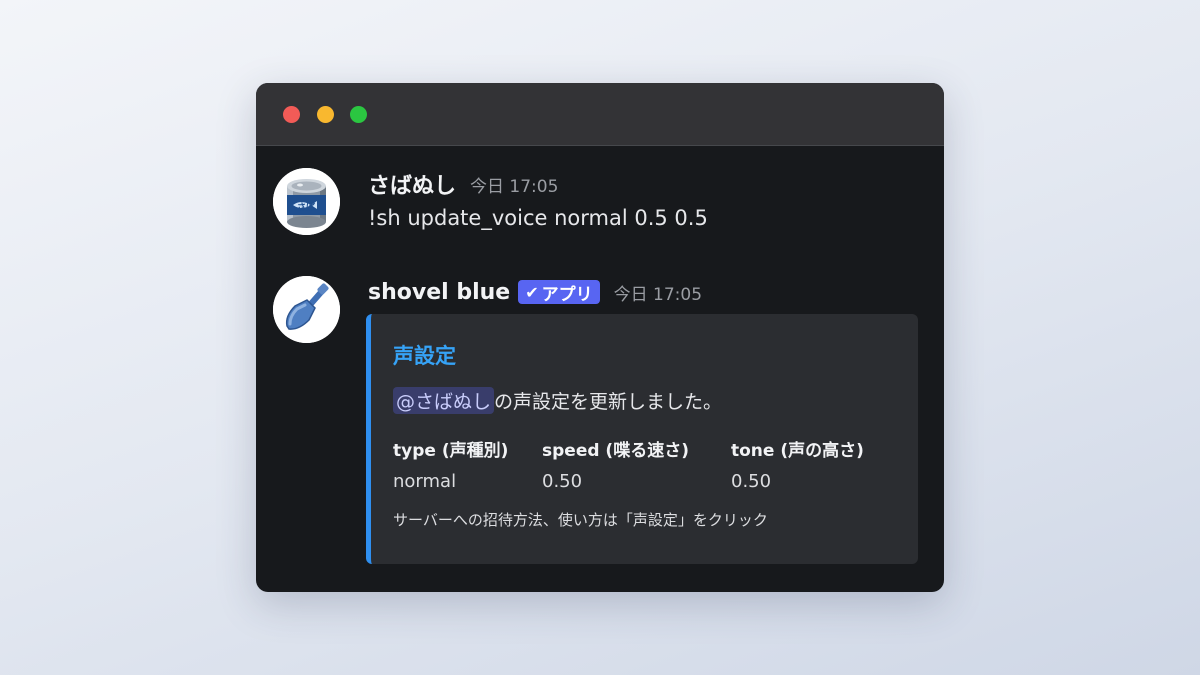 This screenshot has height=675, width=1200. I want to click on embed-field-speed: speed (喋る速さ) 0.50, so click(615, 464).